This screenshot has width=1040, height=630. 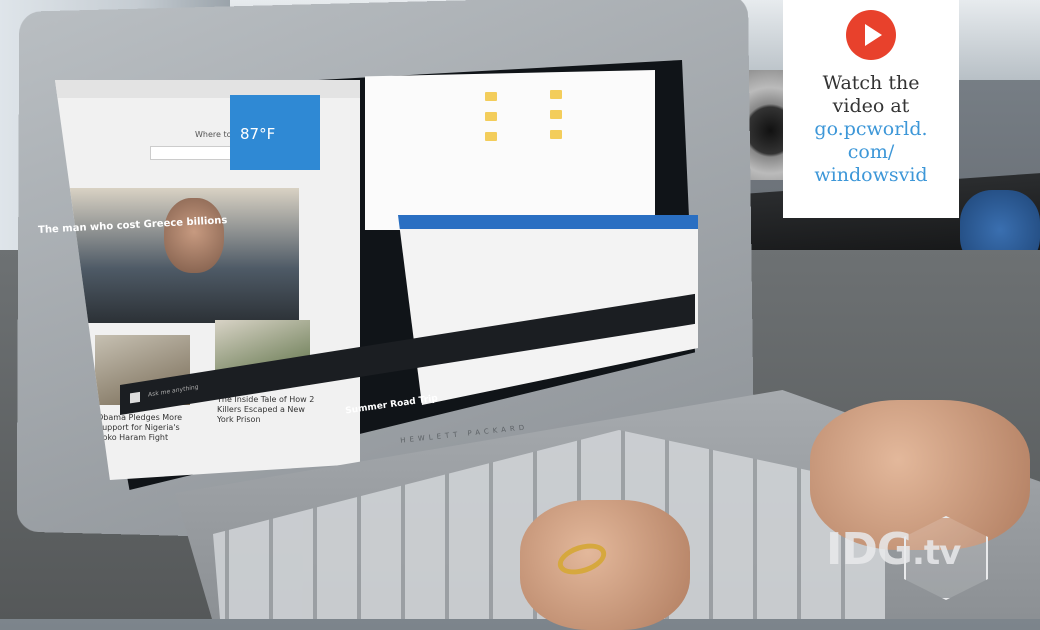 I want to click on story-line: Obama Pledges More, so click(x=140, y=417).